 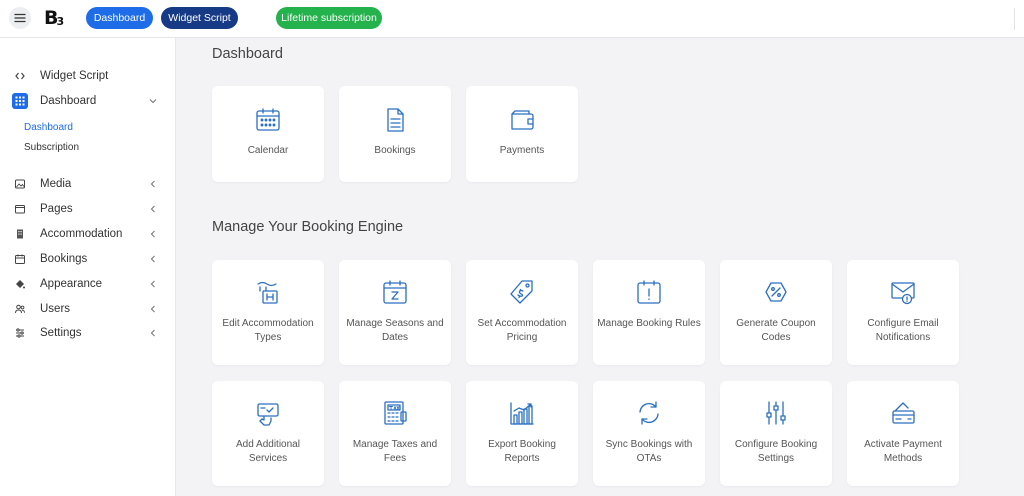 I want to click on users-icon, so click(x=20, y=309).